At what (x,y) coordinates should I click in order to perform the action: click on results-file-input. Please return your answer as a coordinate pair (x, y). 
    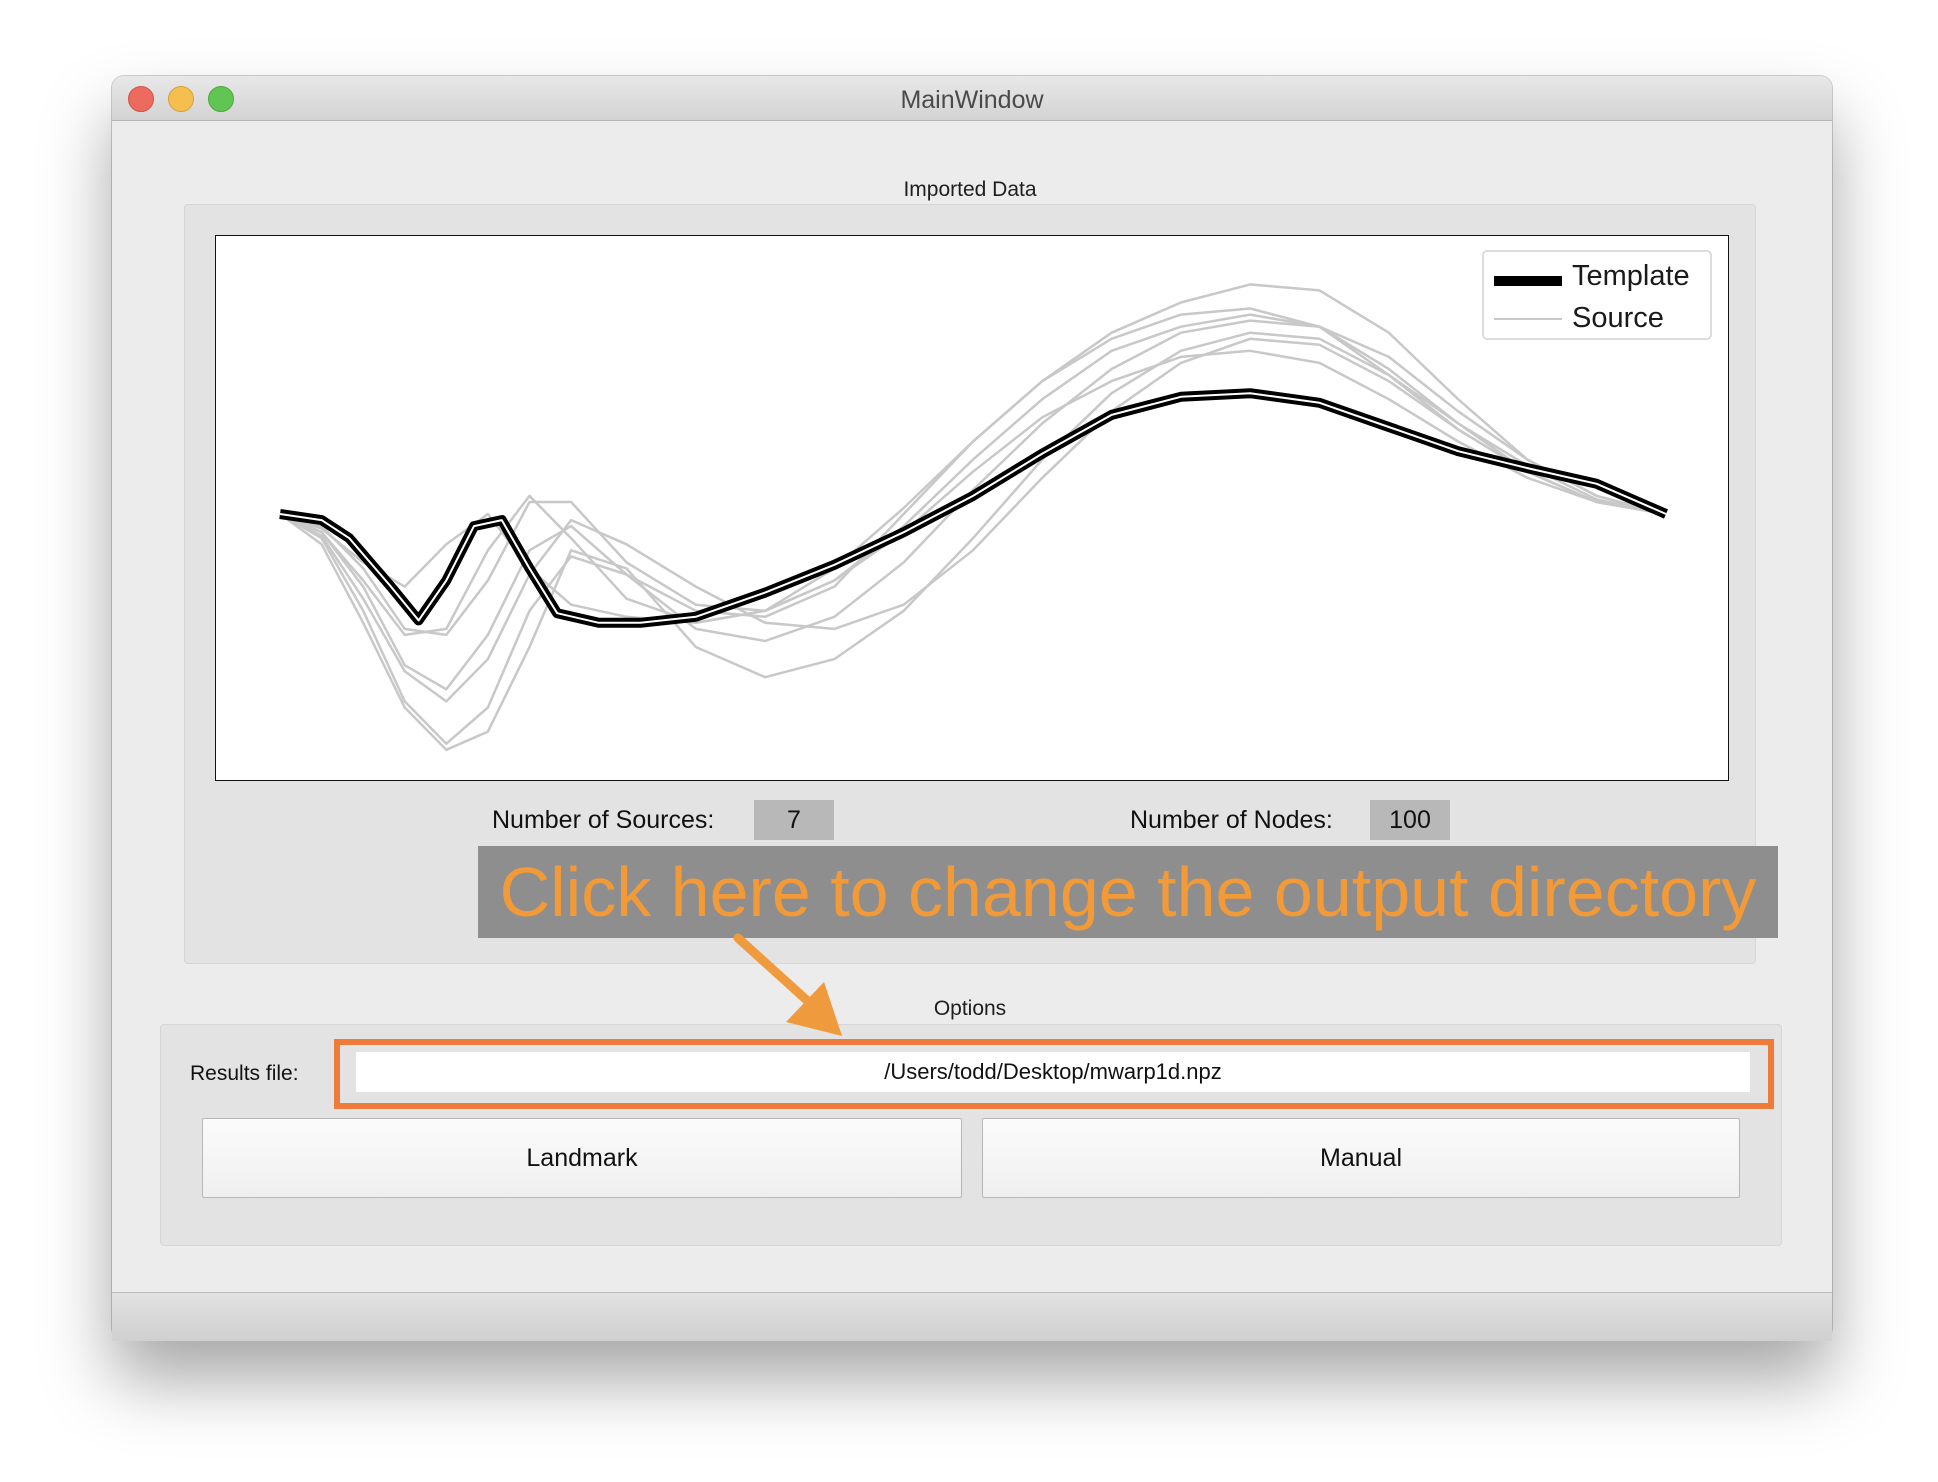
    Looking at the image, I should click on (1053, 1072).